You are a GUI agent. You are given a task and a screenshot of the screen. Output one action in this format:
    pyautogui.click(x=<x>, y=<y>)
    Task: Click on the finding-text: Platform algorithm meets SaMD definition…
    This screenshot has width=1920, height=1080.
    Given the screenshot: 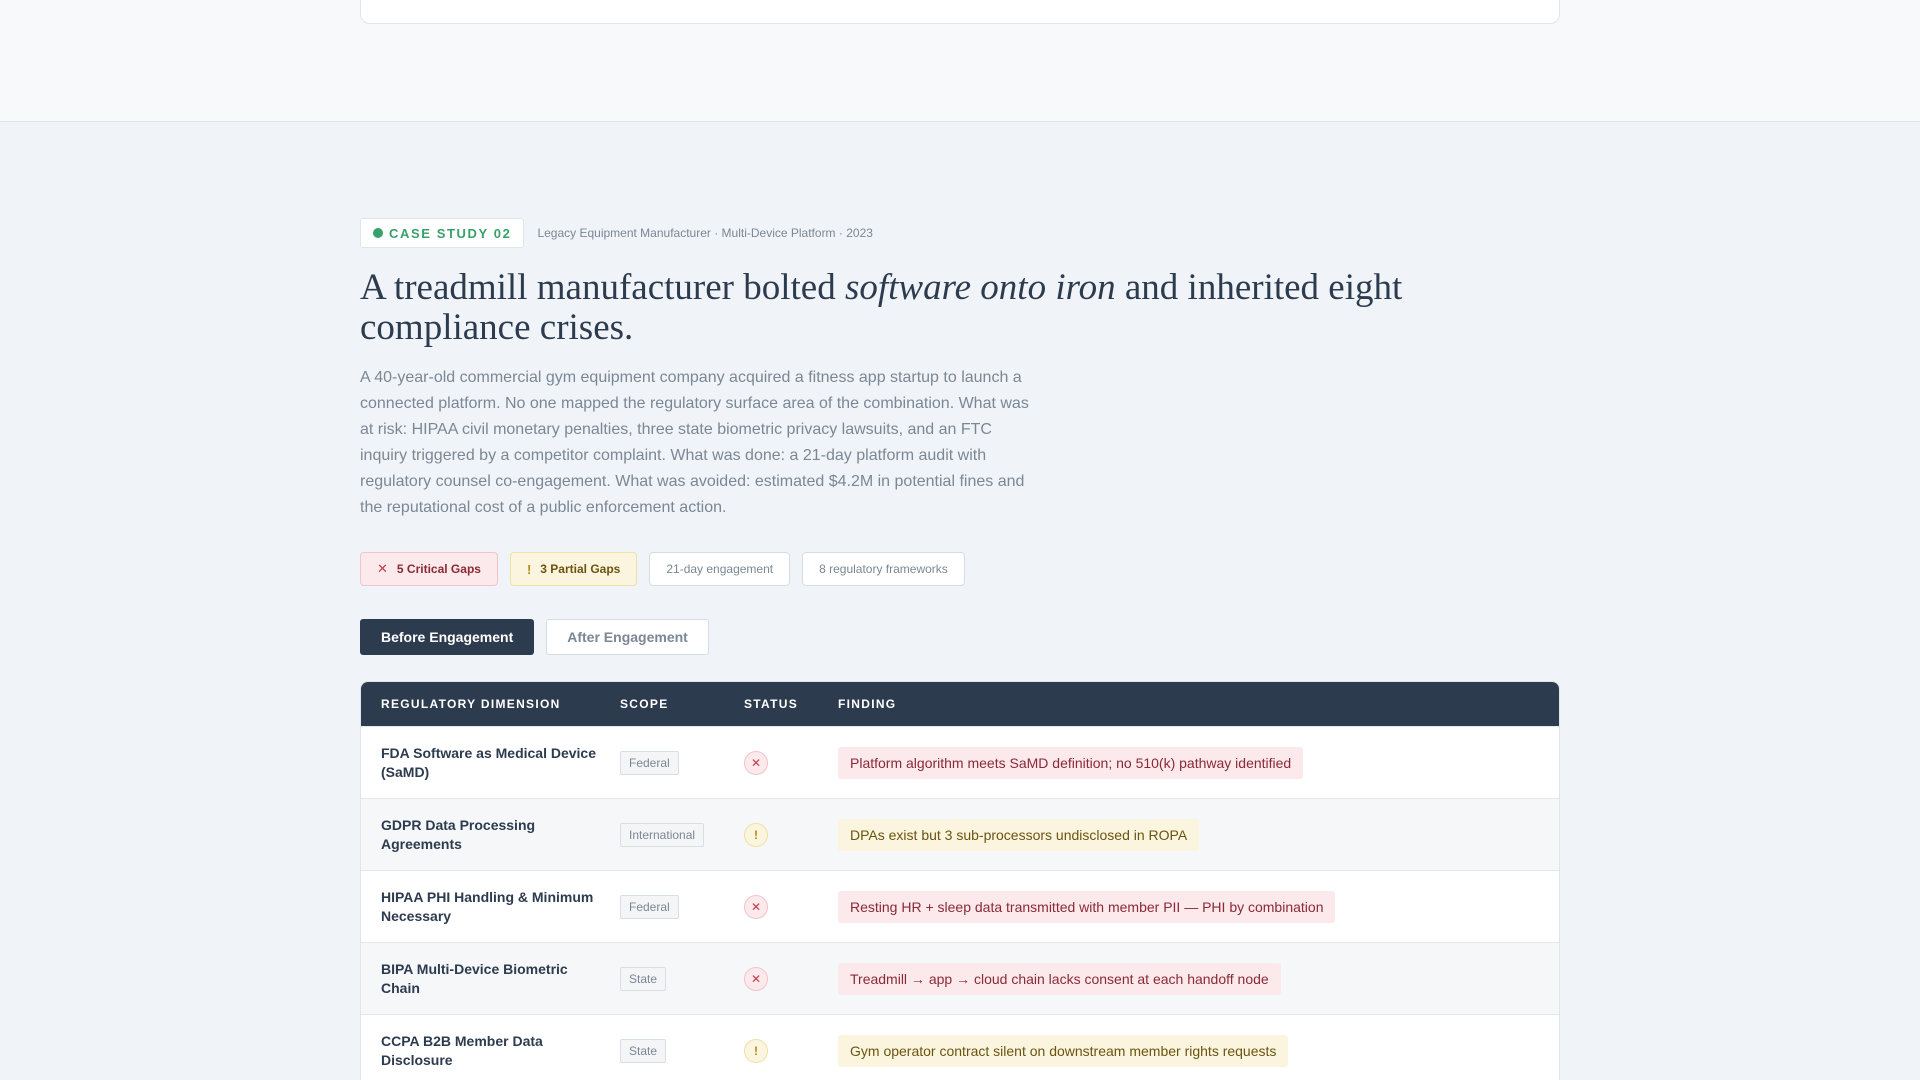 What is the action you would take?
    pyautogui.click(x=1071, y=762)
    